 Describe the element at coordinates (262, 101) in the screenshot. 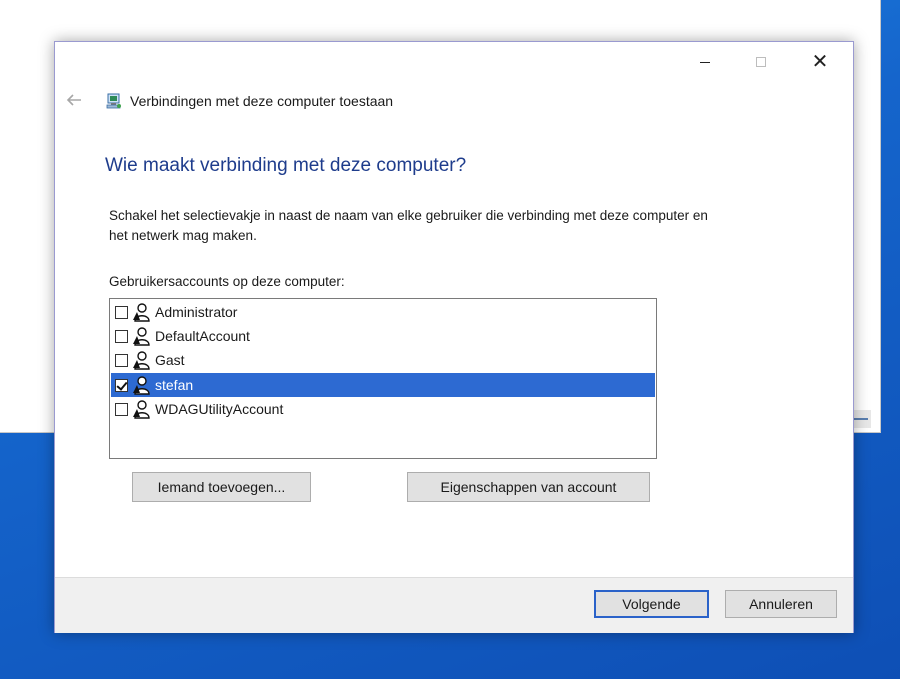

I see `dialog-title: Verbindingen met deze computer toestaan` at that location.